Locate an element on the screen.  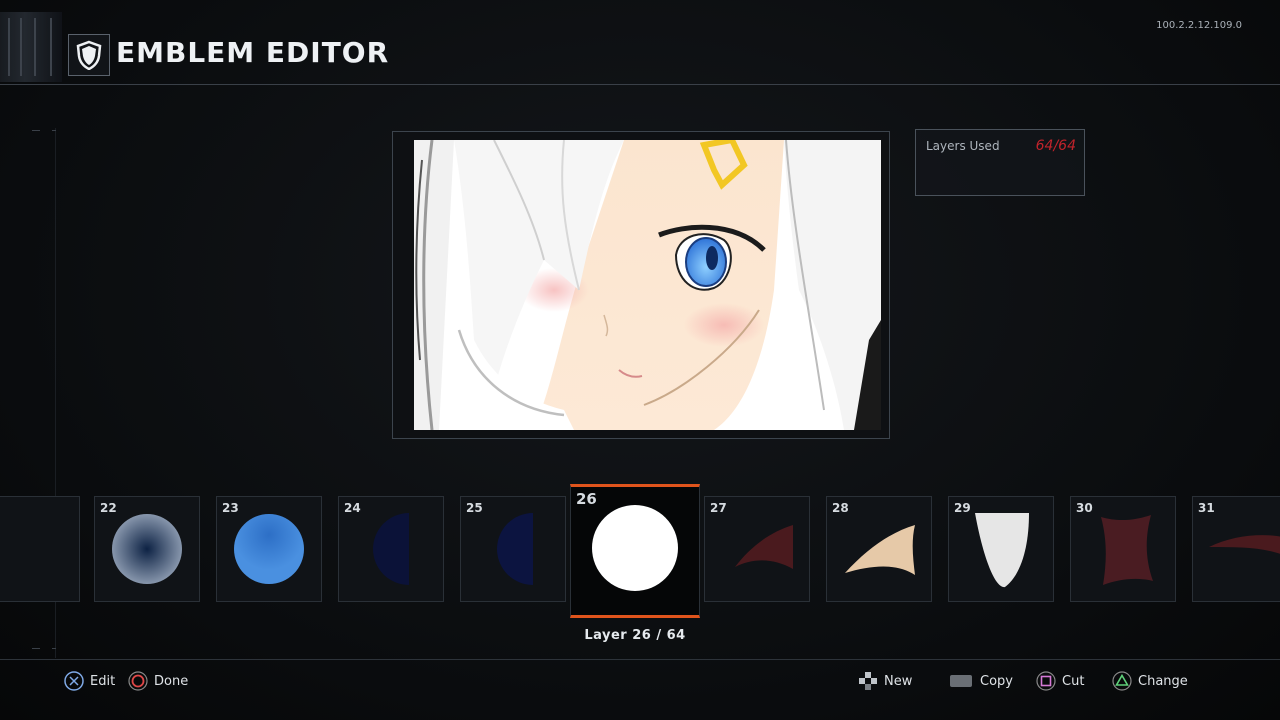
layer-tile is located at coordinates (40, 549).